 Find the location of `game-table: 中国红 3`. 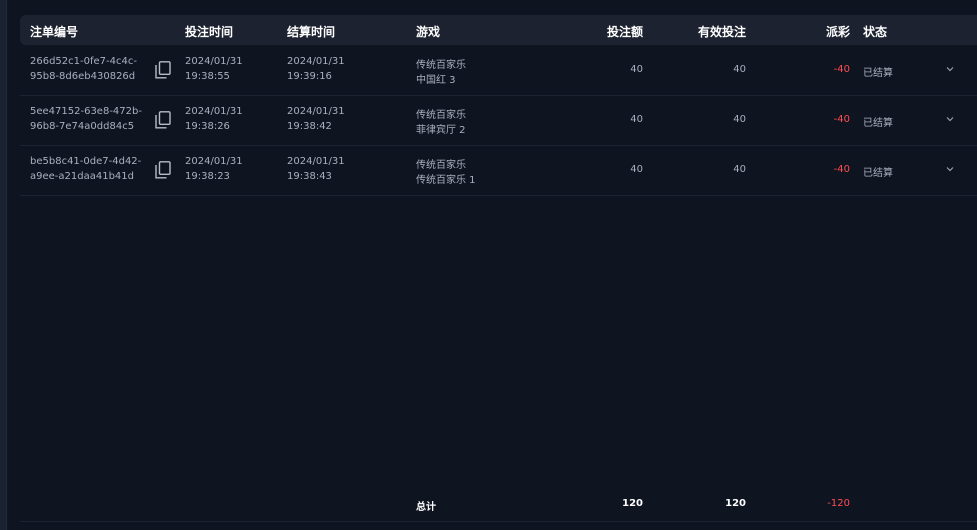

game-table: 中国红 3 is located at coordinates (436, 80).